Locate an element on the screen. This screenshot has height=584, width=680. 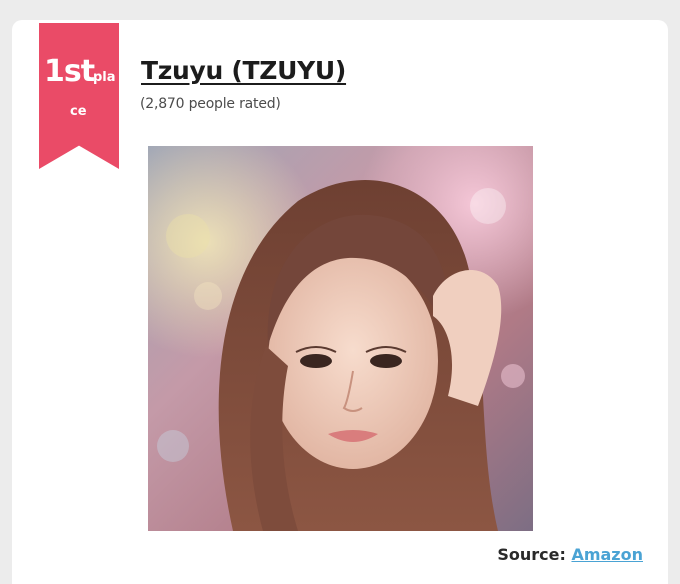
rated-count: (2,870 people rated) is located at coordinates (210, 104).